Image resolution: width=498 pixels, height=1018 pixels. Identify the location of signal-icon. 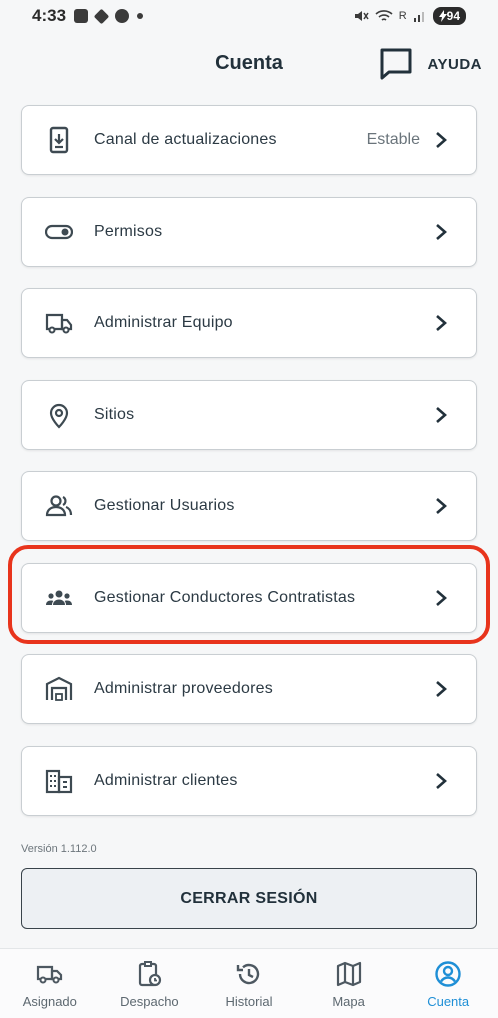
(418, 17).